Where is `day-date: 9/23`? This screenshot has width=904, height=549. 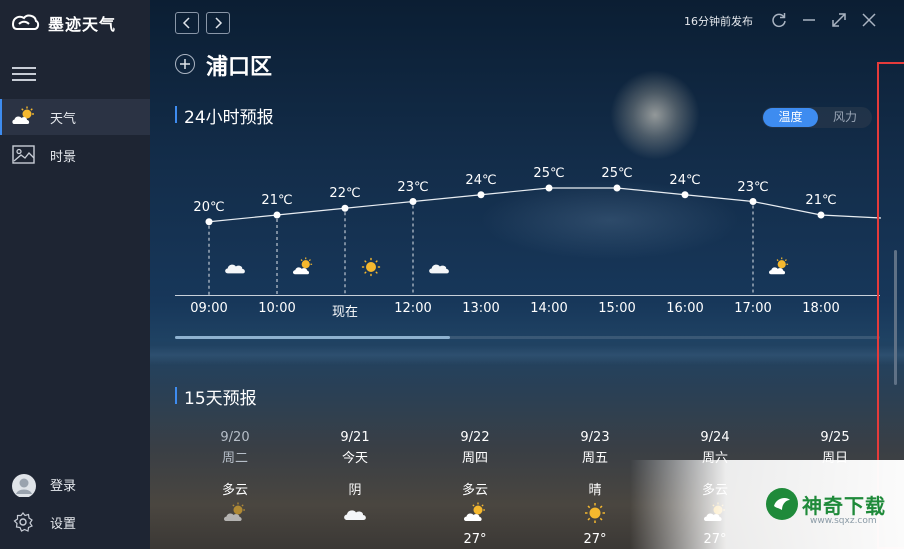
day-date: 9/23 is located at coordinates (595, 437).